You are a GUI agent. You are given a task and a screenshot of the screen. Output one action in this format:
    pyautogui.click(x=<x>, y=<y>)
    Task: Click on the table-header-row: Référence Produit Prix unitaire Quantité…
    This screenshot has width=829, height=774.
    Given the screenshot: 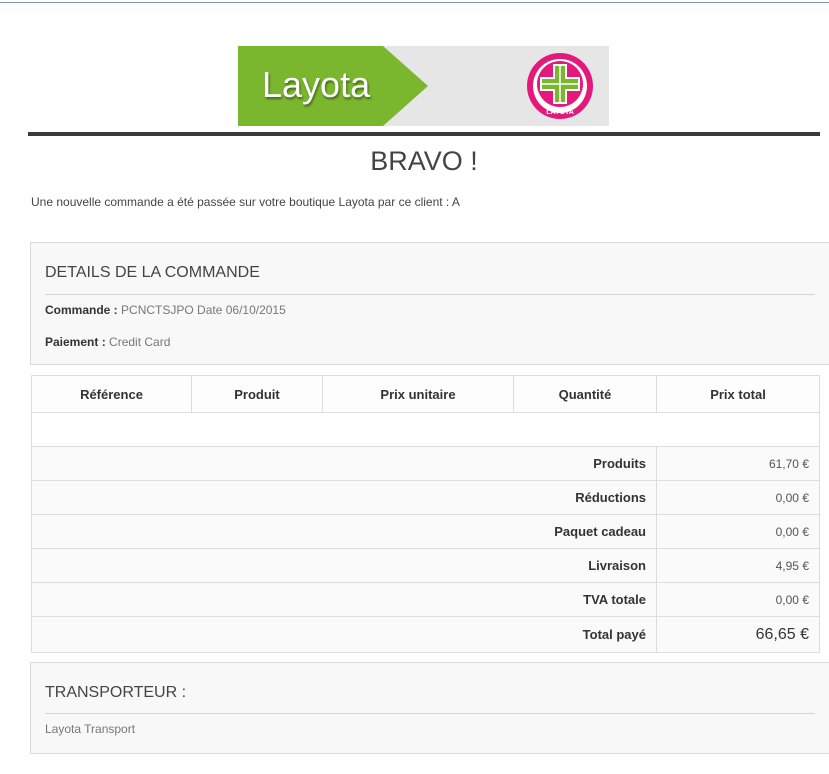 What is the action you would take?
    pyautogui.click(x=425, y=394)
    